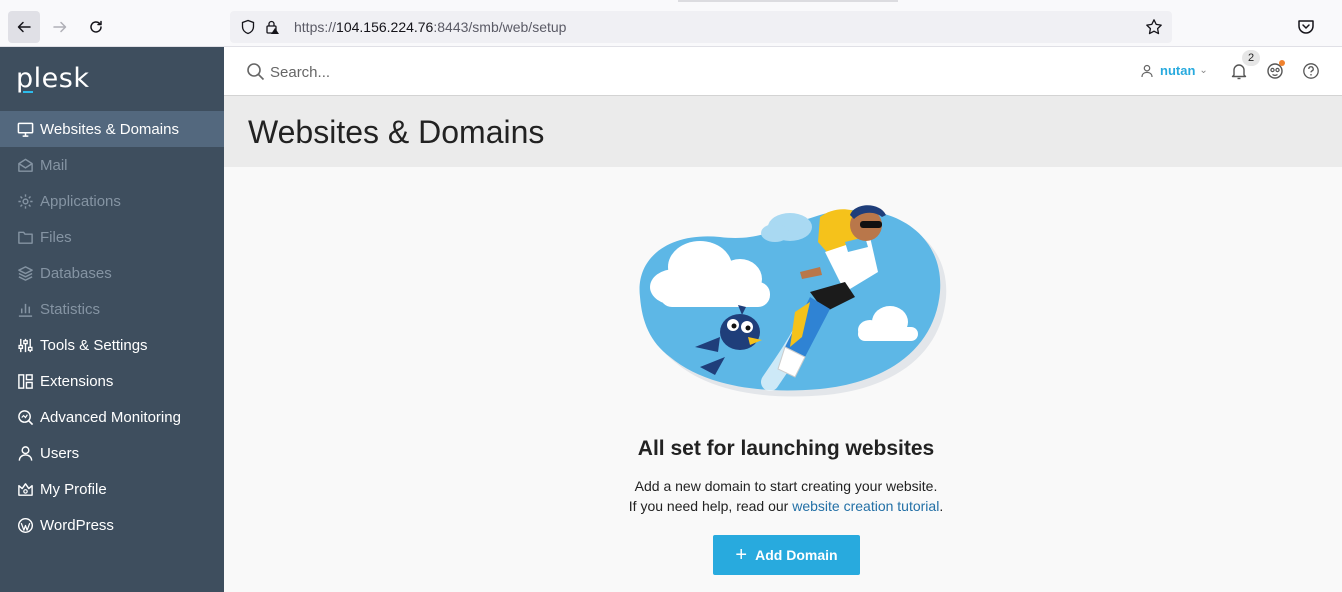 The width and height of the screenshot is (1342, 592). What do you see at coordinates (315, 27) in the screenshot?
I see `url-prefix: https://` at bounding box center [315, 27].